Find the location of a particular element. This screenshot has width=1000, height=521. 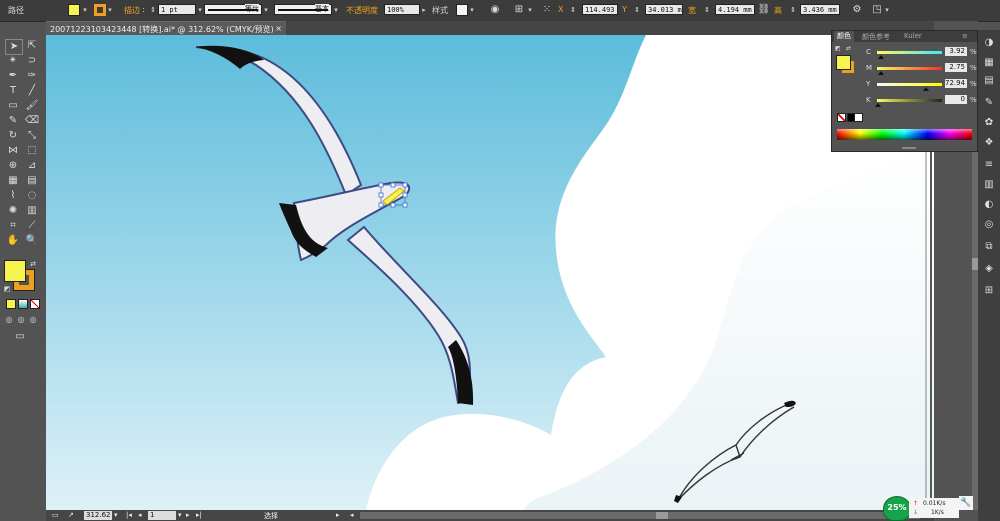

height-field: 3.436 mm is located at coordinates (820, 9).